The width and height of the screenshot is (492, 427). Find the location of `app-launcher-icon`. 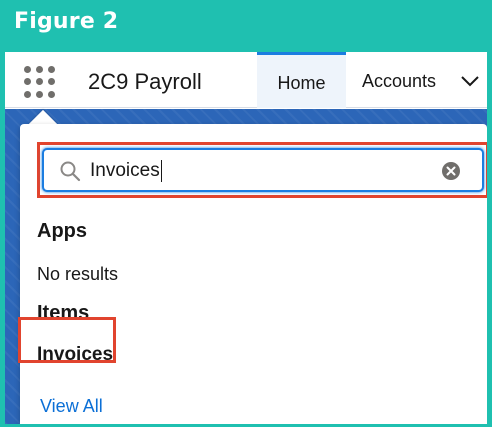

app-launcher-icon is located at coordinates (40, 82).